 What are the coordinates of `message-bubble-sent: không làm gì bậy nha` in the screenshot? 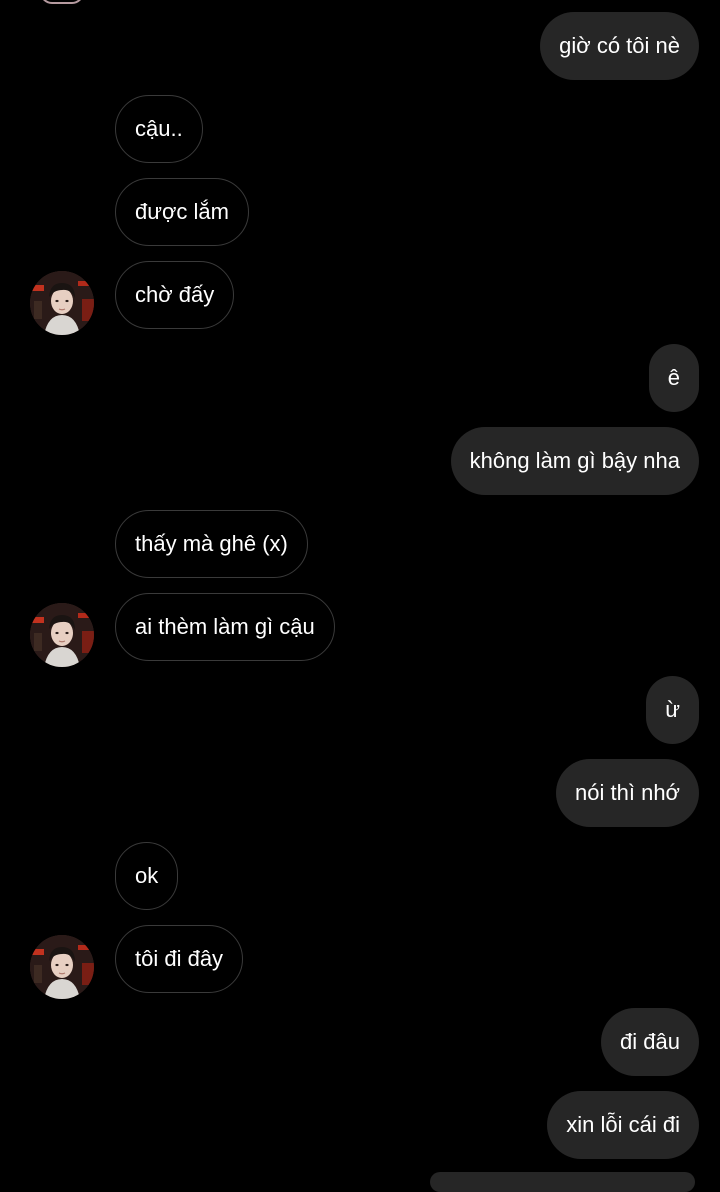 It's located at (574, 461).